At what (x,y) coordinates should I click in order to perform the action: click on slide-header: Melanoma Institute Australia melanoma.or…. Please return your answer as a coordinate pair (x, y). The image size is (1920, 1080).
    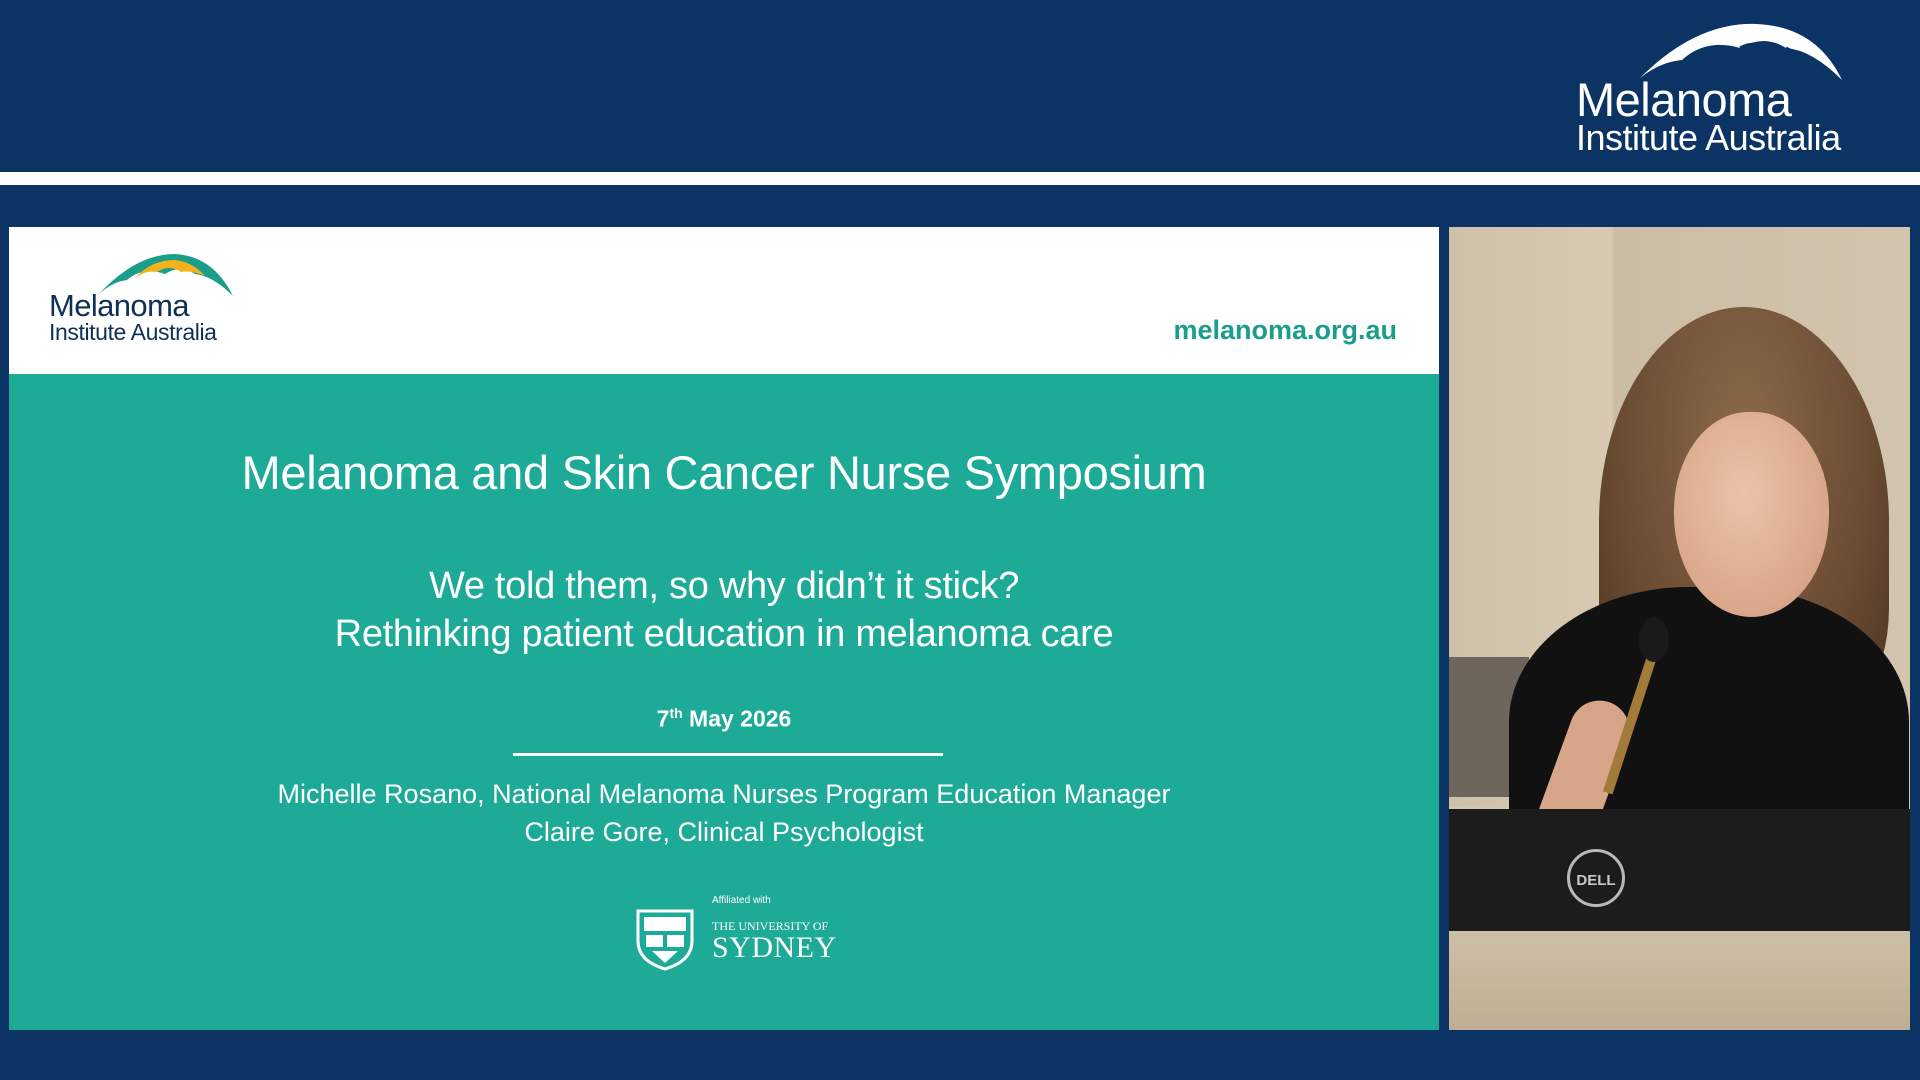
    Looking at the image, I should click on (724, 300).